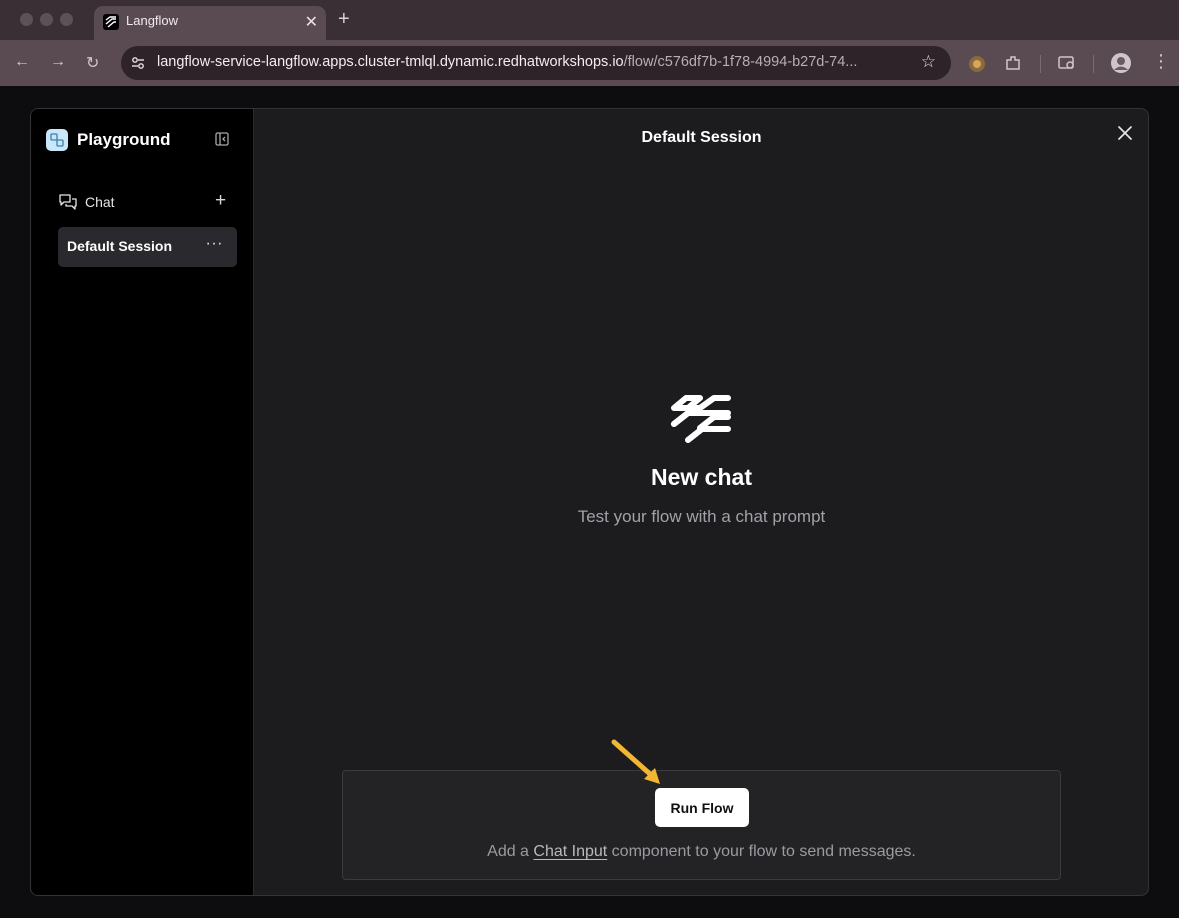  Describe the element at coordinates (100, 202) in the screenshot. I see `chat-section-label: Chat` at that location.